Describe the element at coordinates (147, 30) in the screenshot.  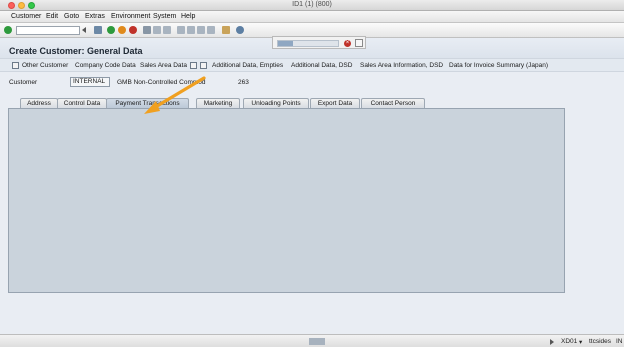
I see `print-icon` at that location.